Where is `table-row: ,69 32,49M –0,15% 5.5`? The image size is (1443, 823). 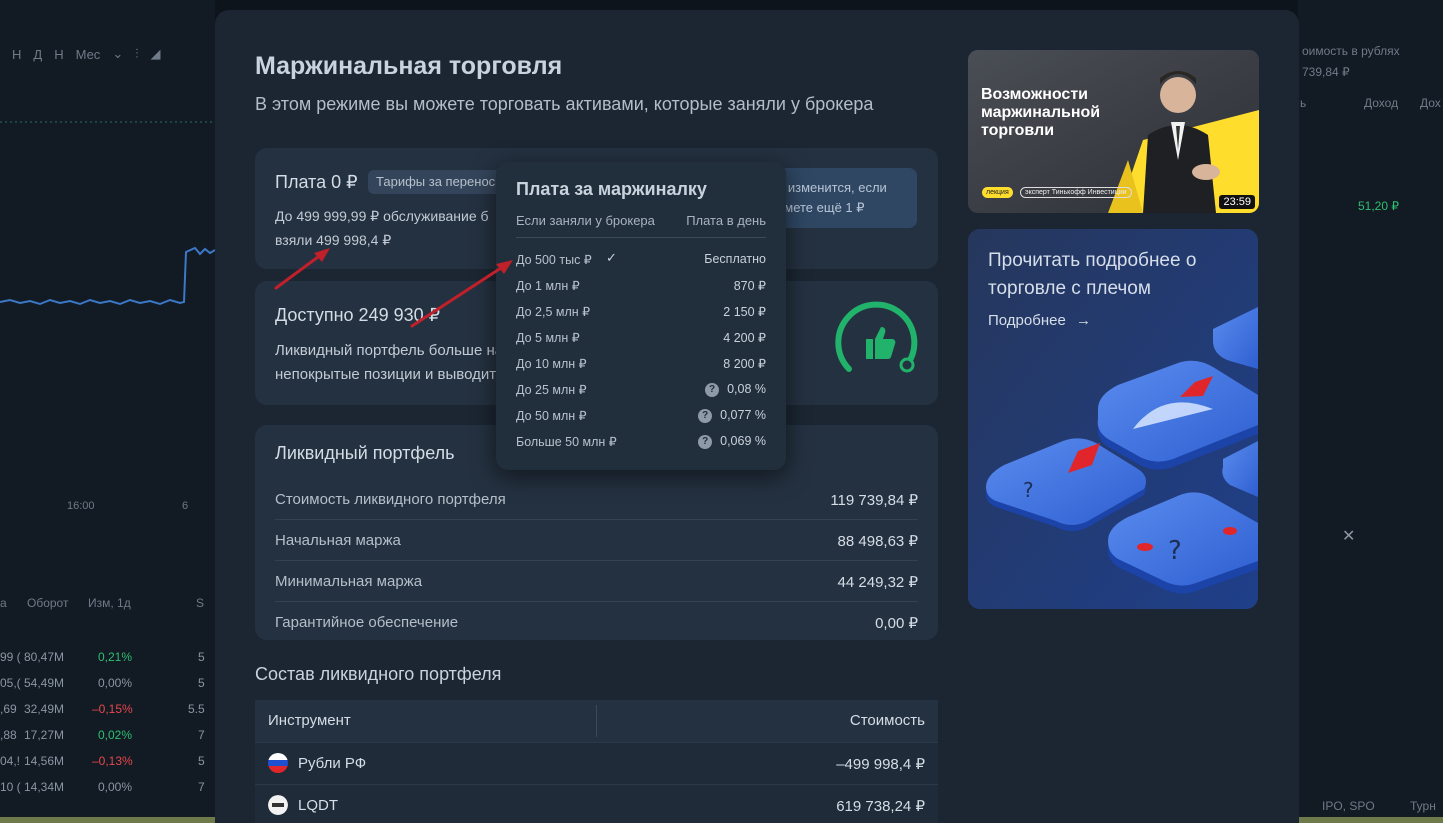
table-row: ,69 32,49M –0,15% 5.5 is located at coordinates (107, 715).